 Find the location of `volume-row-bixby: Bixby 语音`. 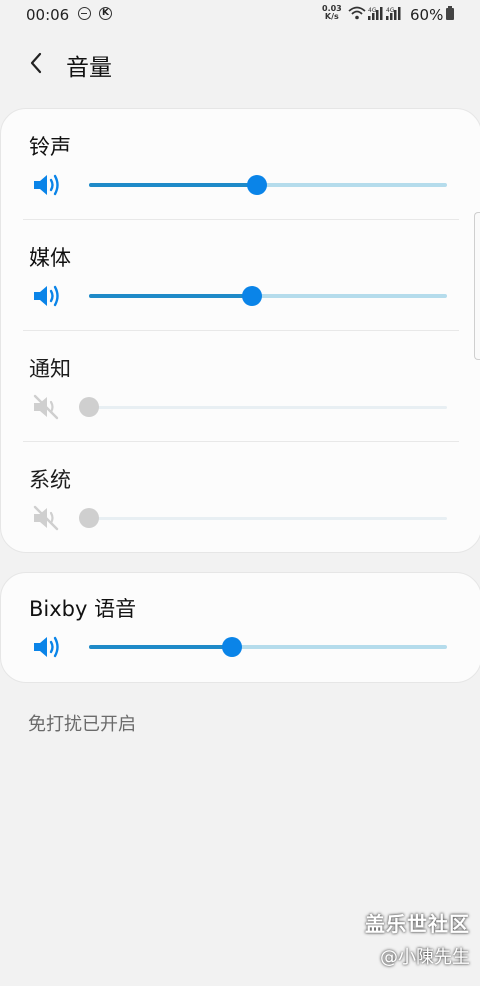

volume-row-bixby: Bixby 语音 is located at coordinates (240, 628).